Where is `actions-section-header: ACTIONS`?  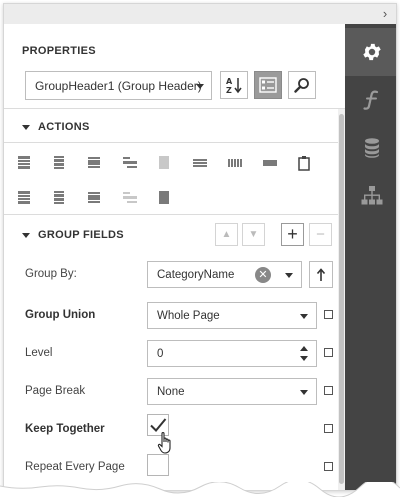 actions-section-header: ACTIONS is located at coordinates (56, 127).